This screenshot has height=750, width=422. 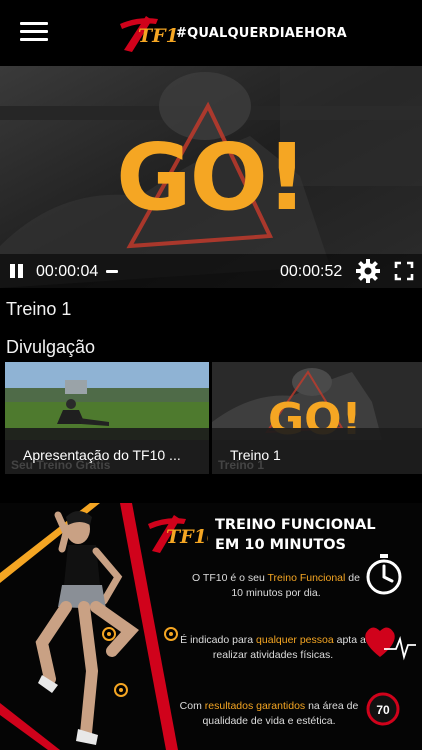 What do you see at coordinates (368, 271) in the screenshot?
I see `gear-icon` at bounding box center [368, 271].